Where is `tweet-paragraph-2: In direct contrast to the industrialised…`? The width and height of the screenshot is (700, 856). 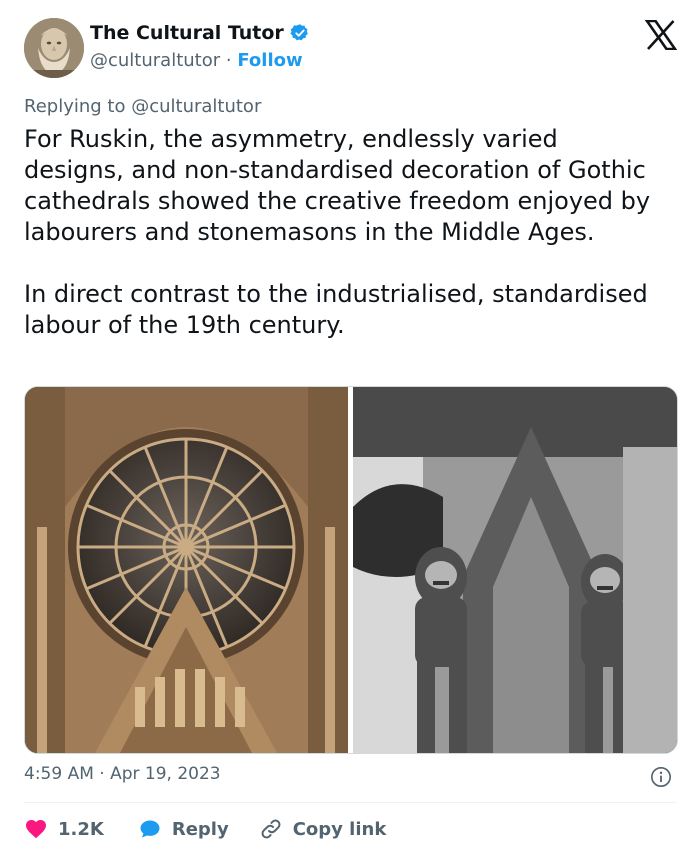
tweet-paragraph-2: In direct contrast to the industrialised… is located at coordinates (336, 309).